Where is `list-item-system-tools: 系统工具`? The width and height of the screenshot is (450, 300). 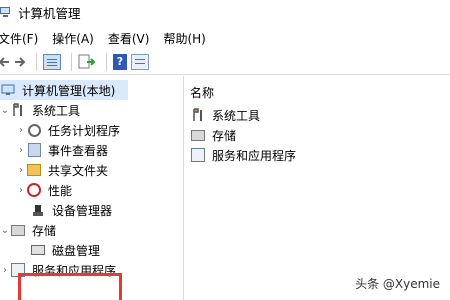
list-item-system-tools: 系统工具 is located at coordinates (225, 115).